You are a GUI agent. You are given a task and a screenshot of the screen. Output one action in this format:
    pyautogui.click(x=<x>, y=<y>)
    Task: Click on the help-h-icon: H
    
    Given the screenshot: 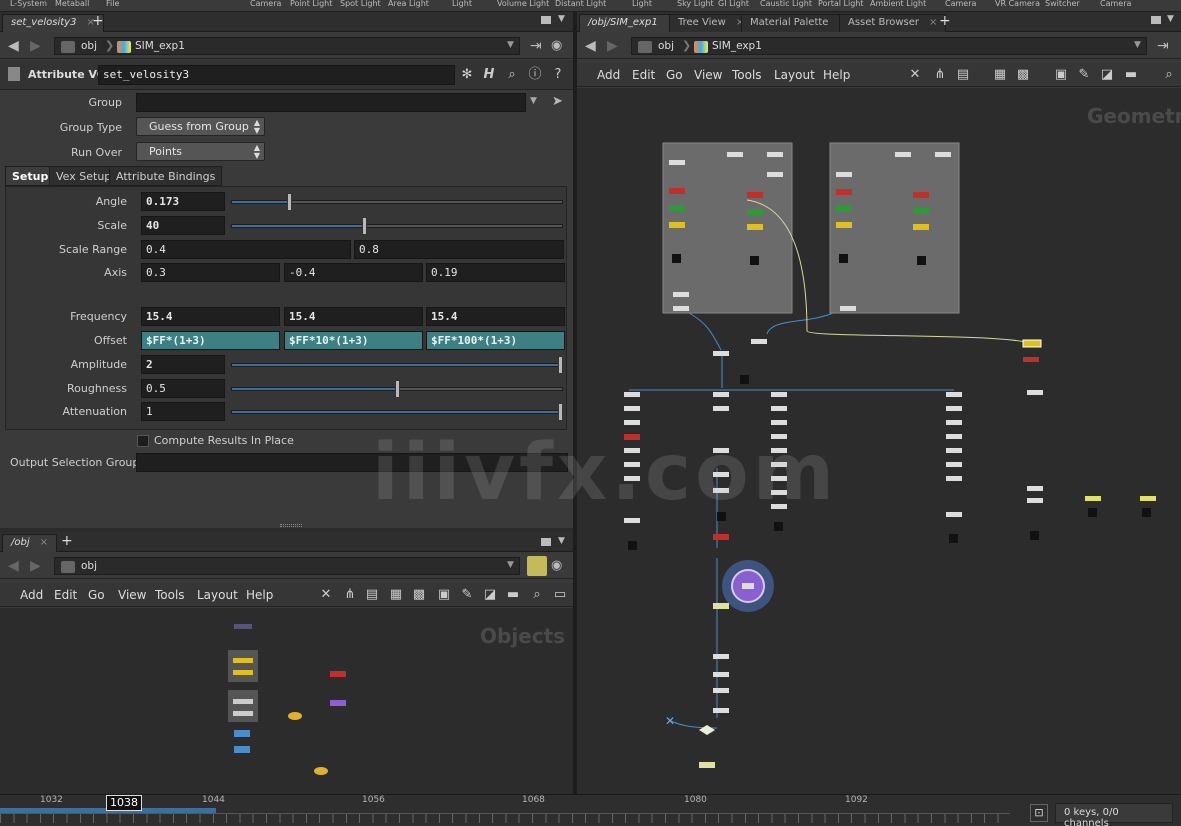 What is the action you would take?
    pyautogui.click(x=489, y=75)
    